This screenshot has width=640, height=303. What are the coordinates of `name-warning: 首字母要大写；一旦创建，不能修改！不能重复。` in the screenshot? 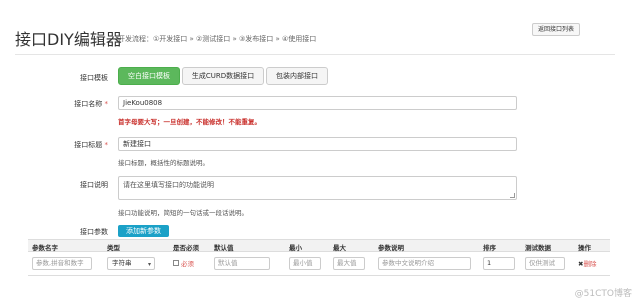 It's located at (189, 122).